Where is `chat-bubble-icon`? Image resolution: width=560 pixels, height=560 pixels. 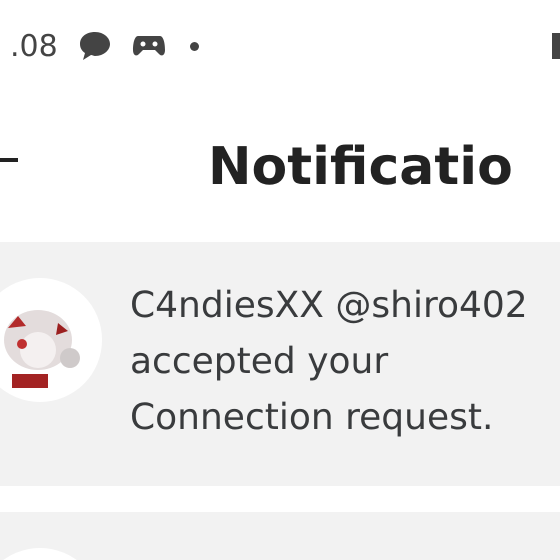
chat-bubble-icon is located at coordinates (95, 46).